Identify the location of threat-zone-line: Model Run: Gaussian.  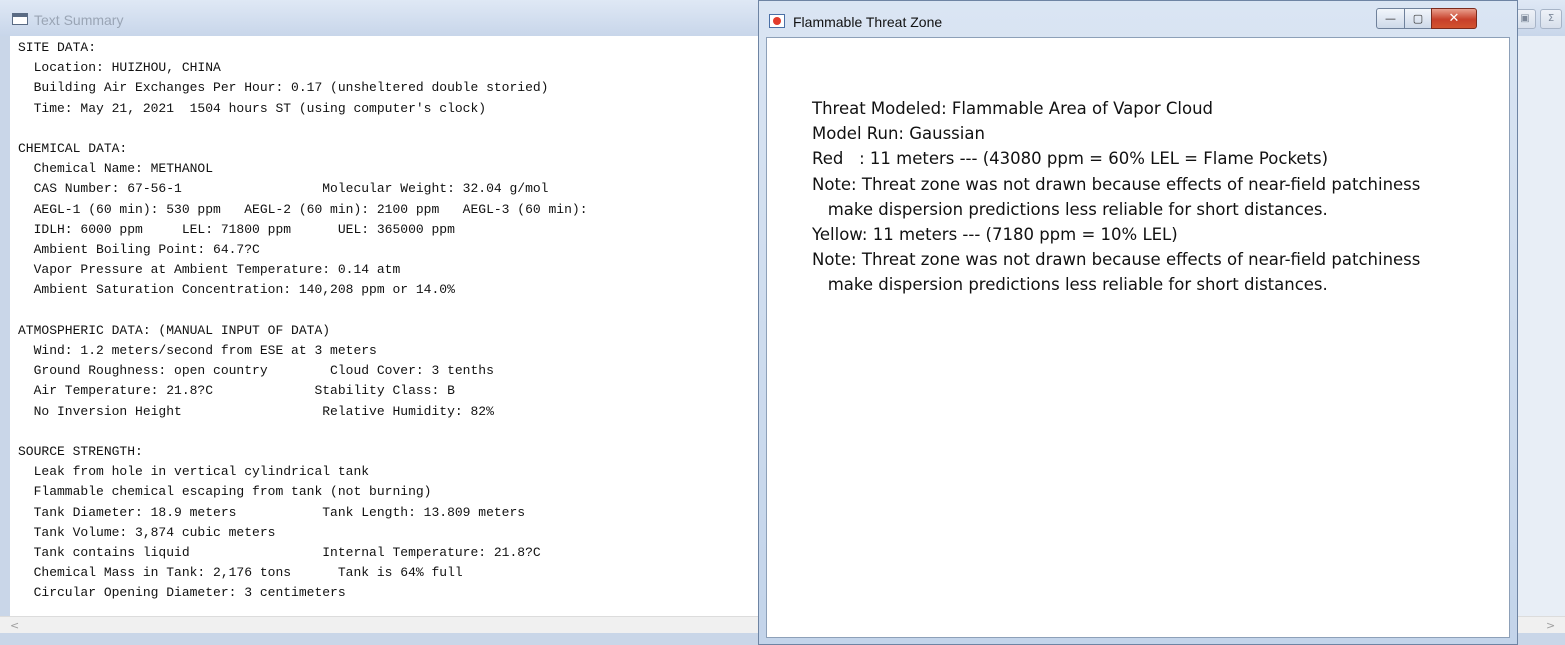
(898, 134).